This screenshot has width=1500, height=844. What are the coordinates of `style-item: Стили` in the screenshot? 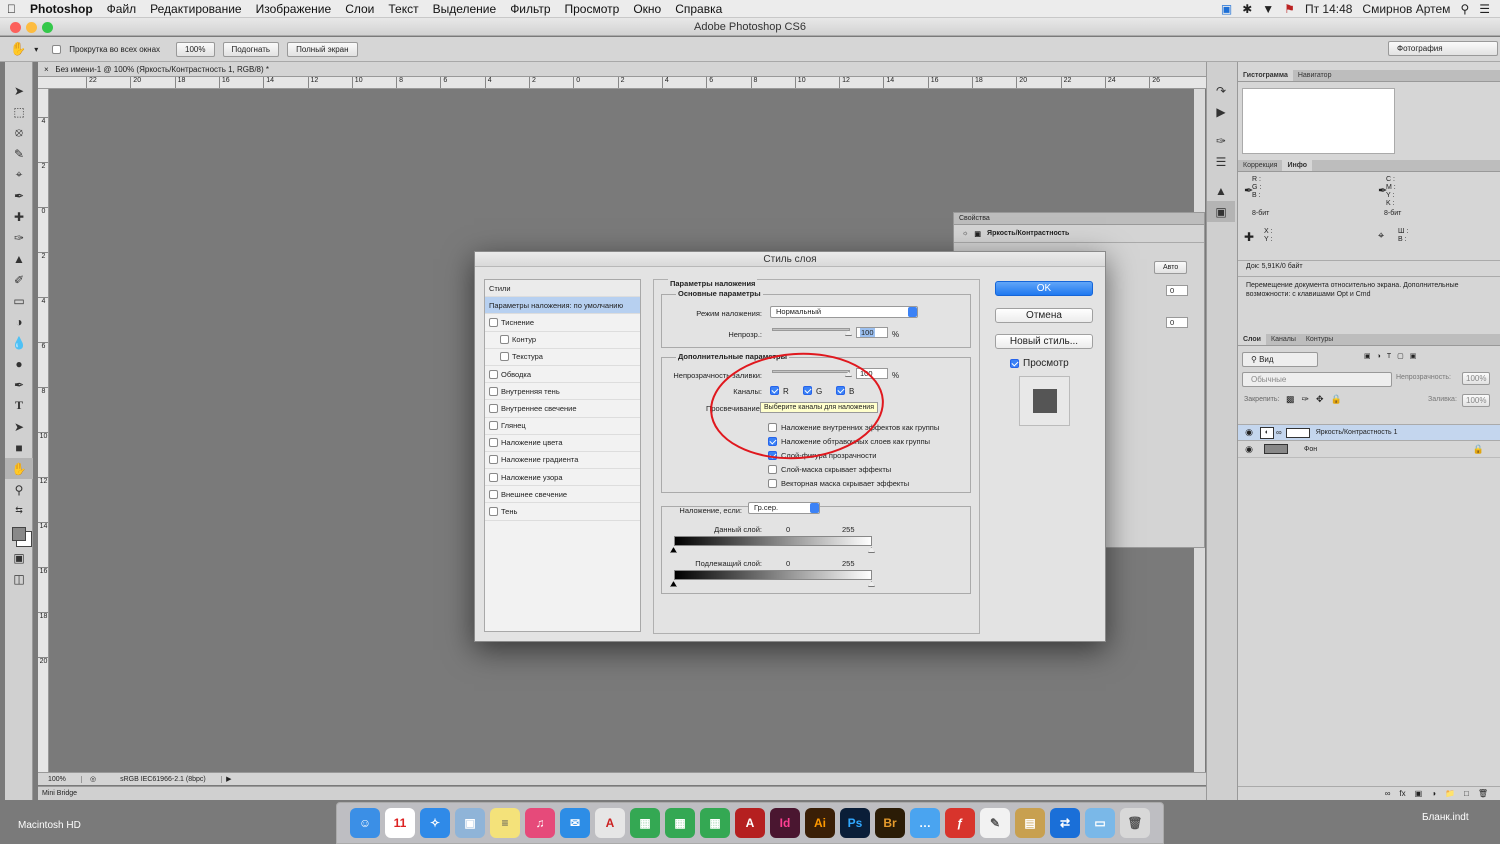 It's located at (562, 289).